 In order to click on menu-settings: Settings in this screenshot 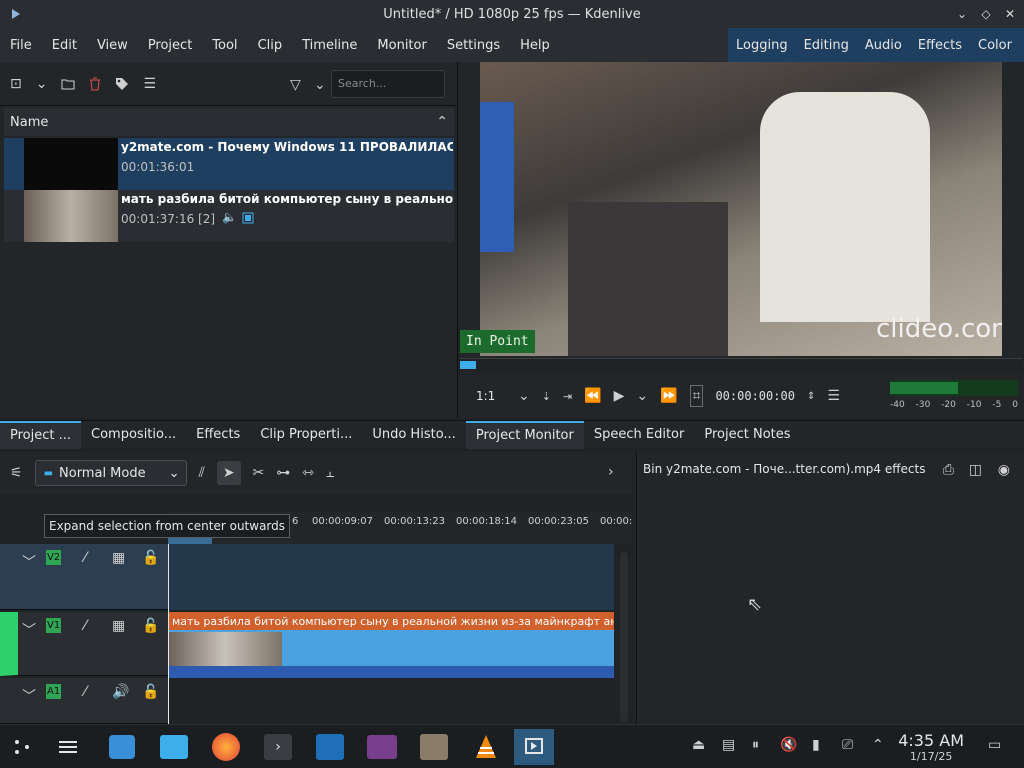, I will do `click(473, 45)`.